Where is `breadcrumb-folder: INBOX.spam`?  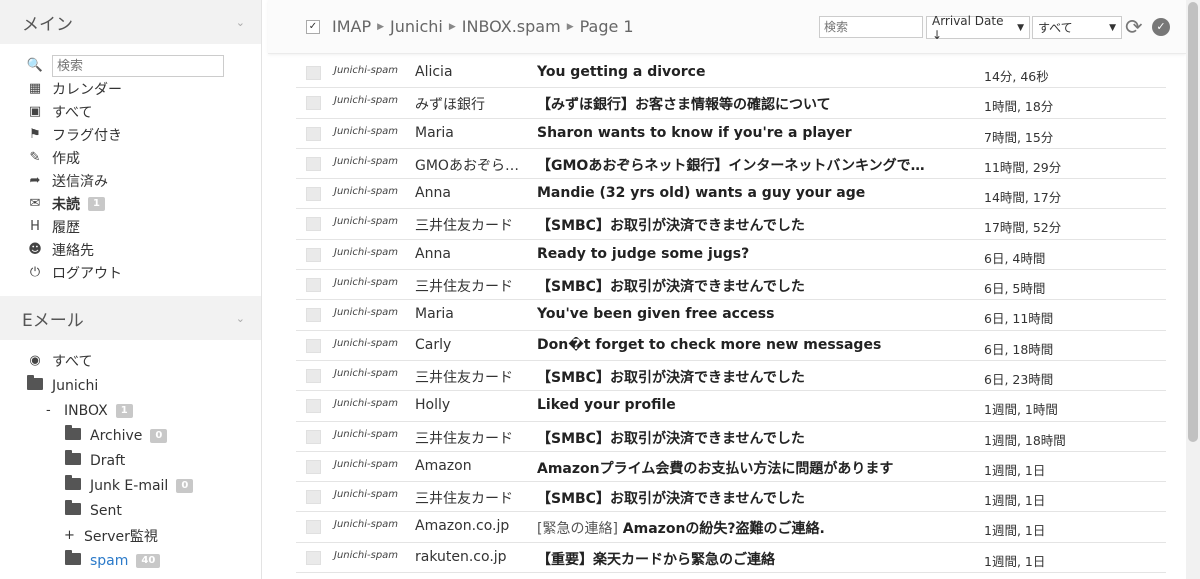 breadcrumb-folder: INBOX.spam is located at coordinates (511, 26).